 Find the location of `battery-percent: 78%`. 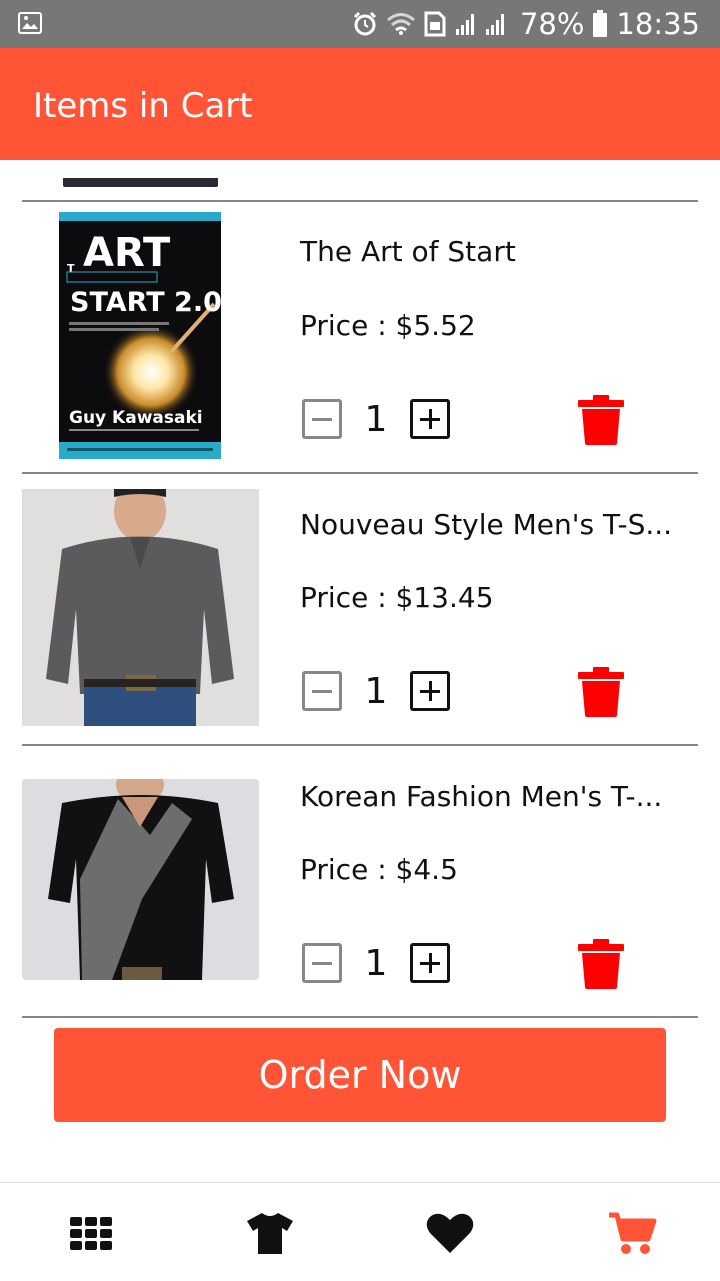

battery-percent: 78% is located at coordinates (552, 24).